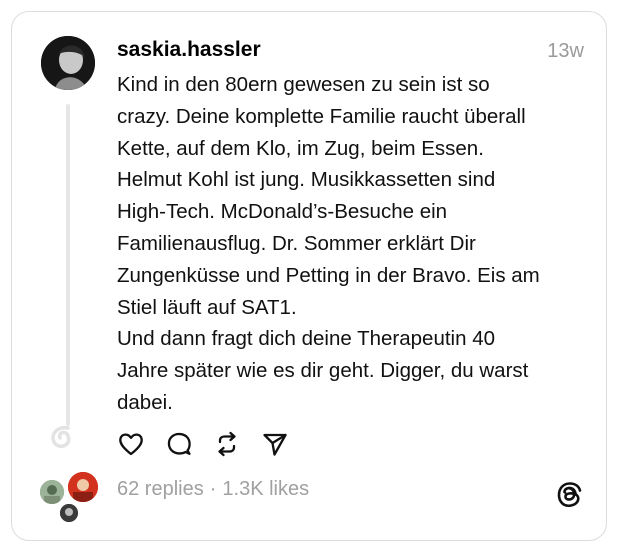 The height and width of the screenshot is (553, 620). I want to click on repost-icon, so click(227, 444).